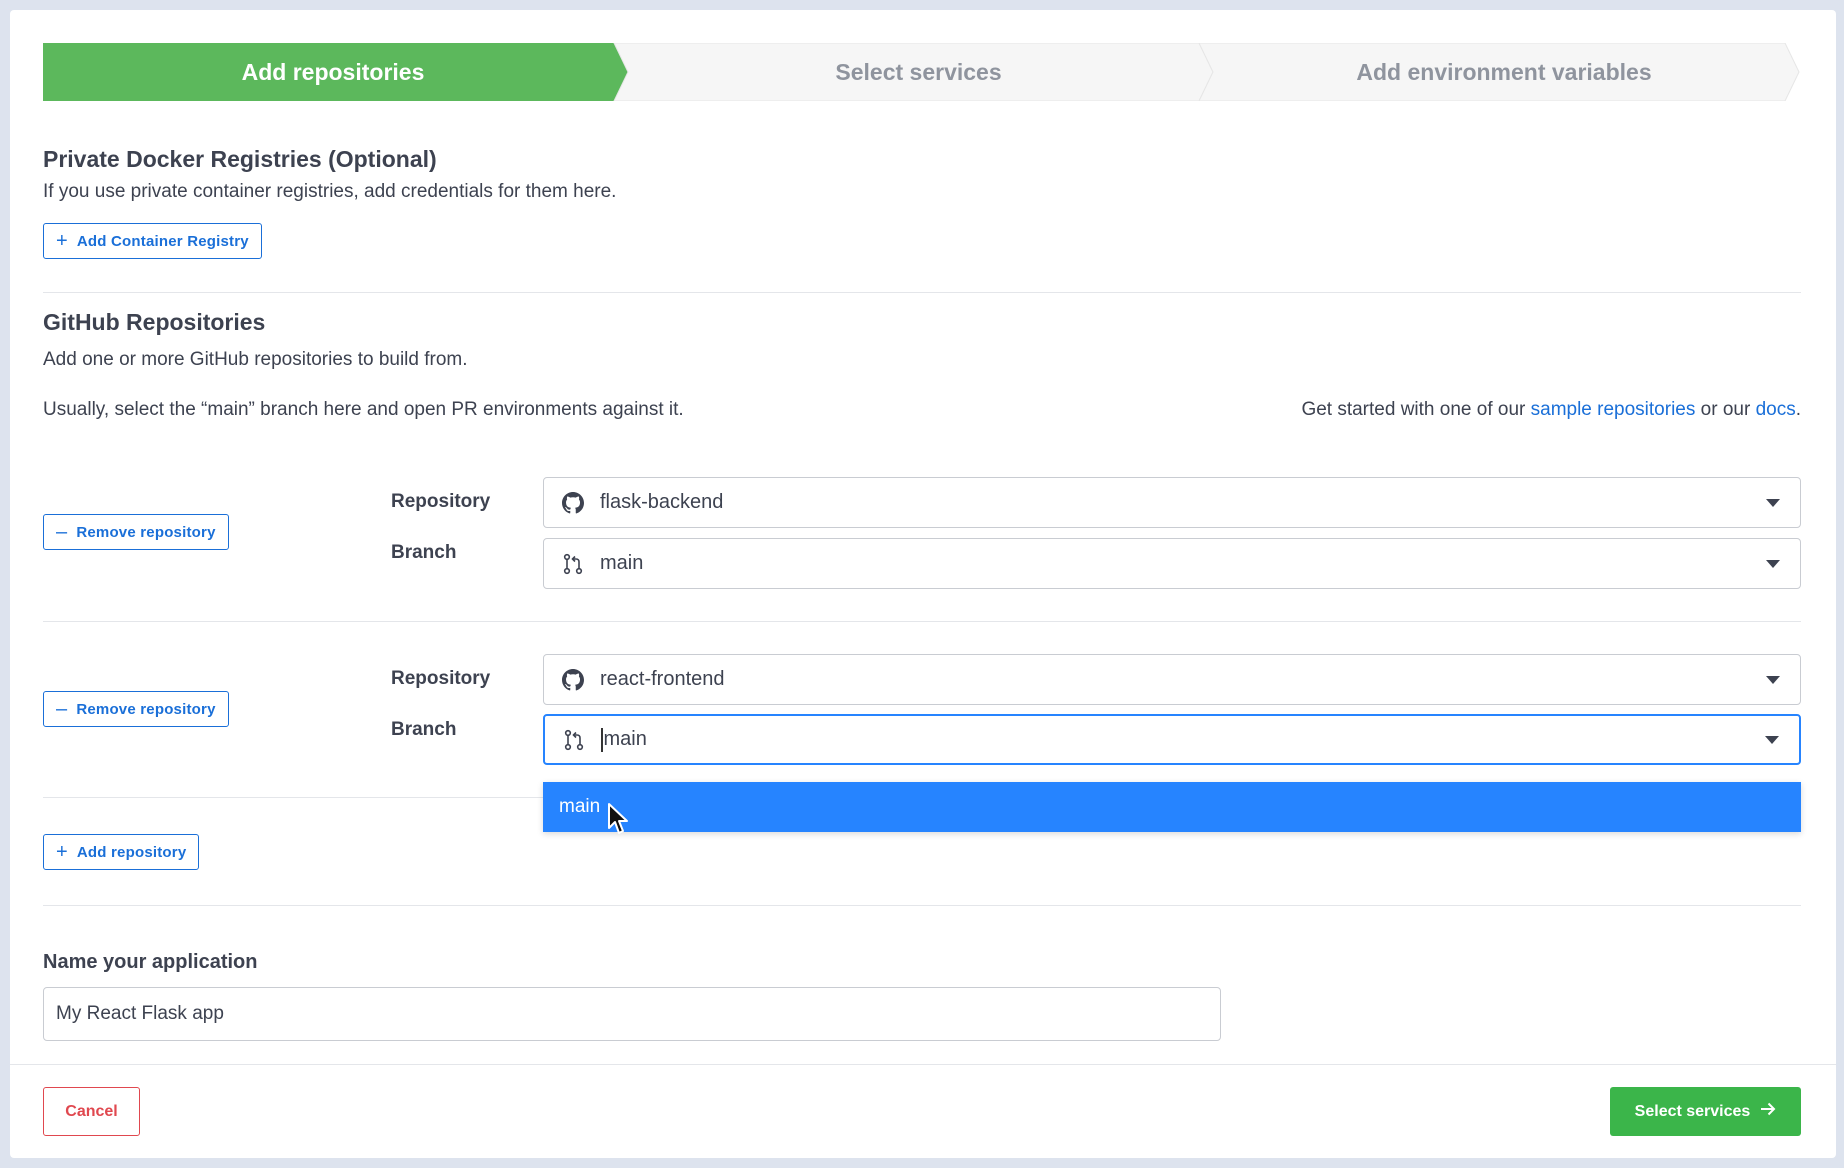 The height and width of the screenshot is (1168, 1844). I want to click on docs-link: docs, so click(1776, 409).